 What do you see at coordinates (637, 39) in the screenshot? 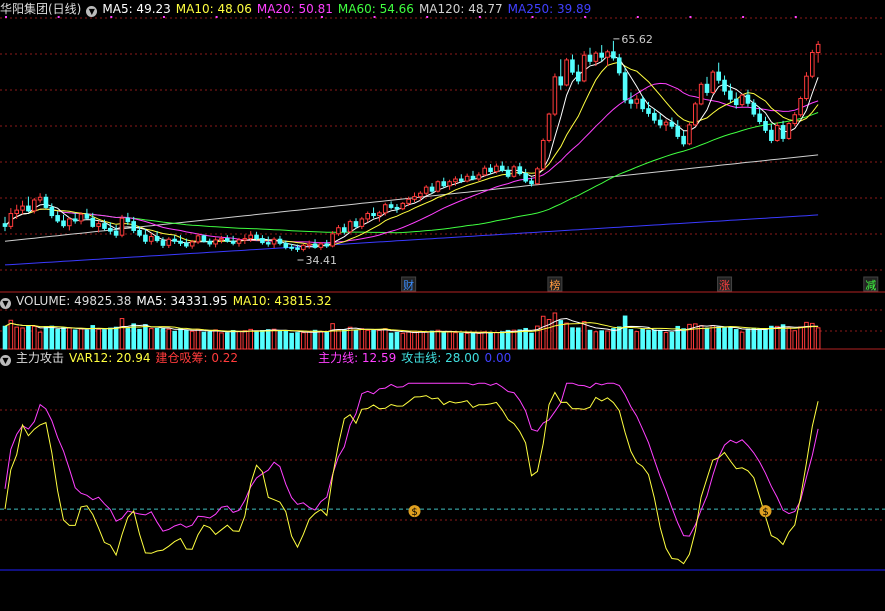
I see `price-annotation: 65.62` at bounding box center [637, 39].